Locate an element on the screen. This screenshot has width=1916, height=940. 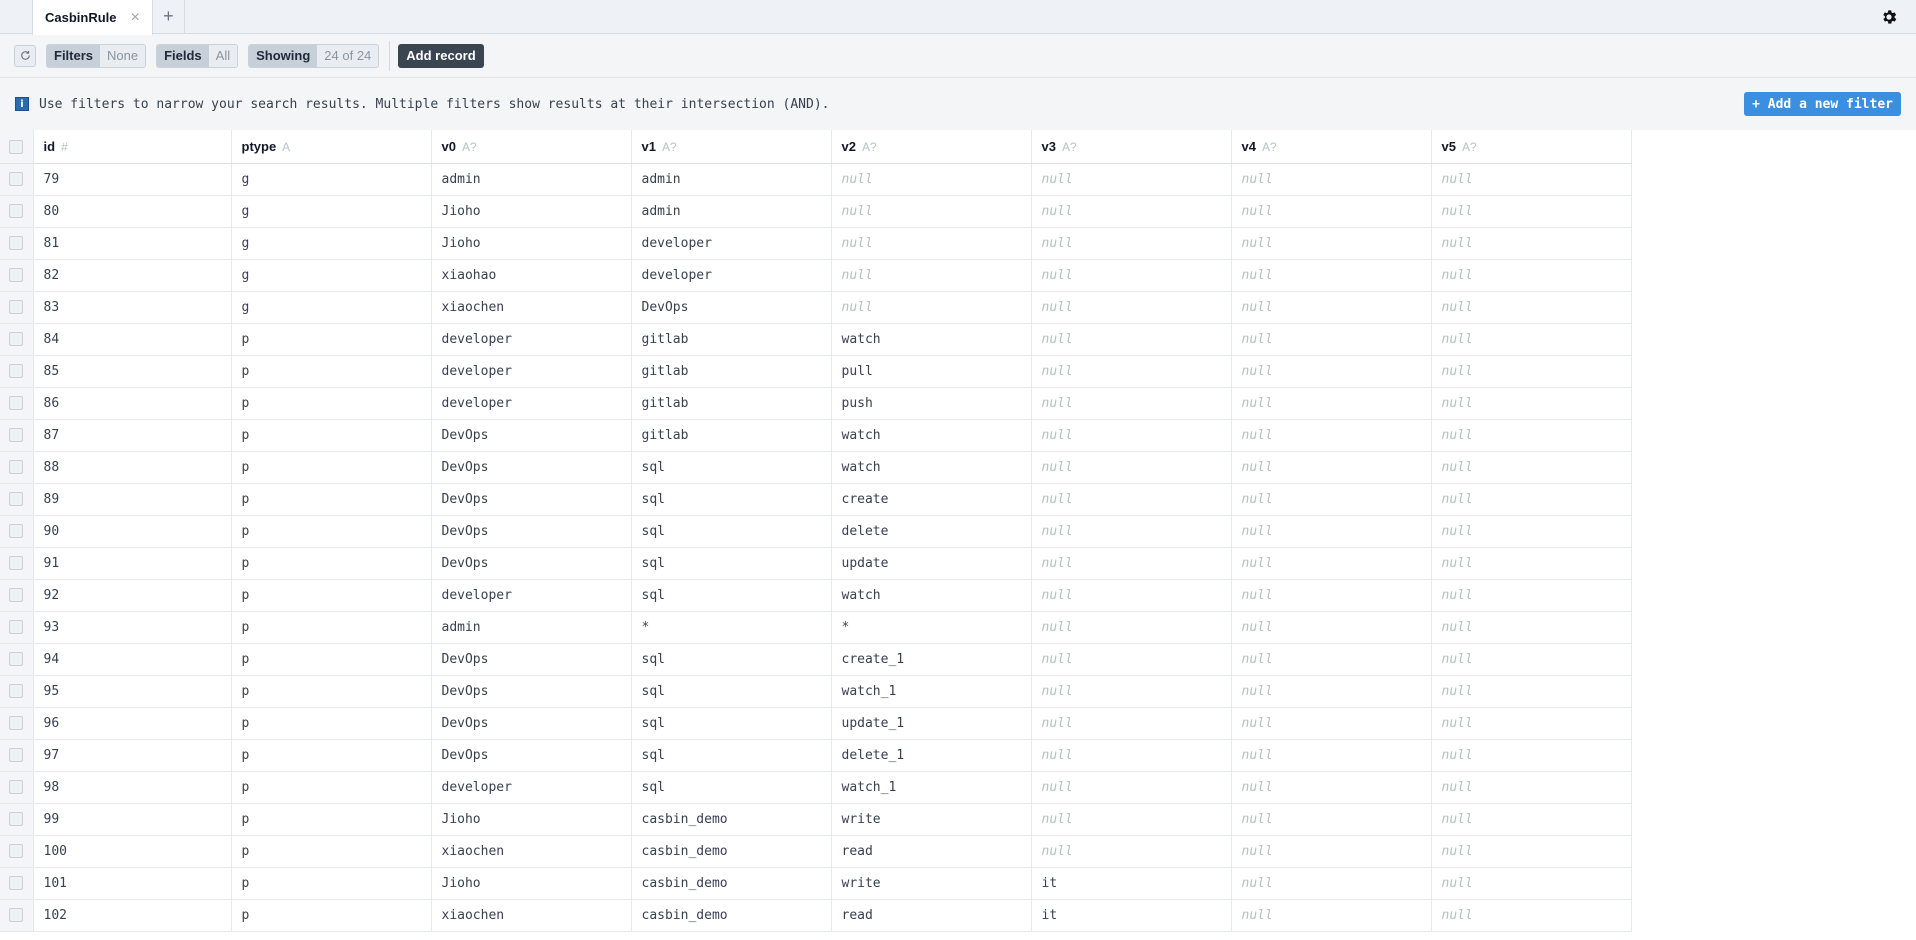
cell-id: 83 is located at coordinates (132, 307).